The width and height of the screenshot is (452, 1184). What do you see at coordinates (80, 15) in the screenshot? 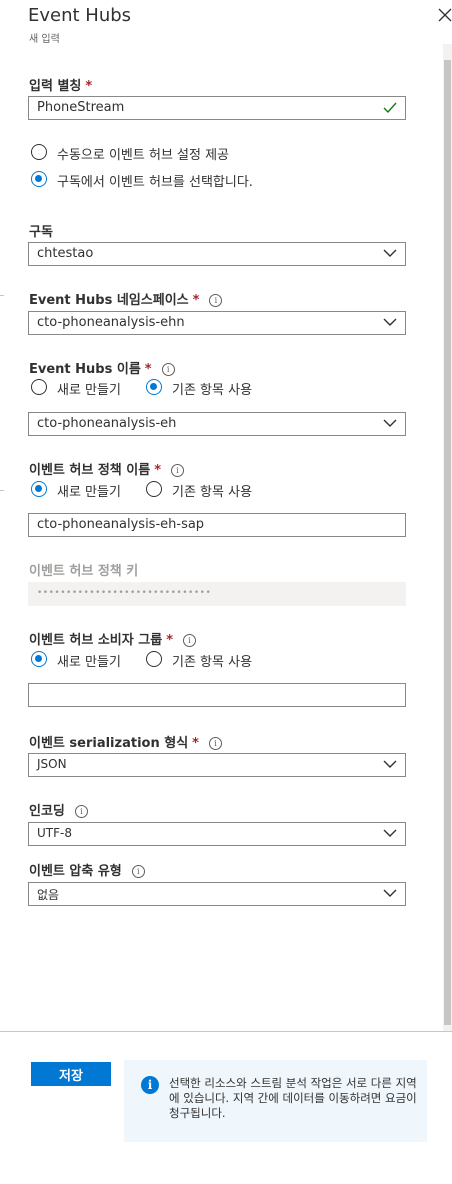
I see `panel-title: Event Hubs` at bounding box center [80, 15].